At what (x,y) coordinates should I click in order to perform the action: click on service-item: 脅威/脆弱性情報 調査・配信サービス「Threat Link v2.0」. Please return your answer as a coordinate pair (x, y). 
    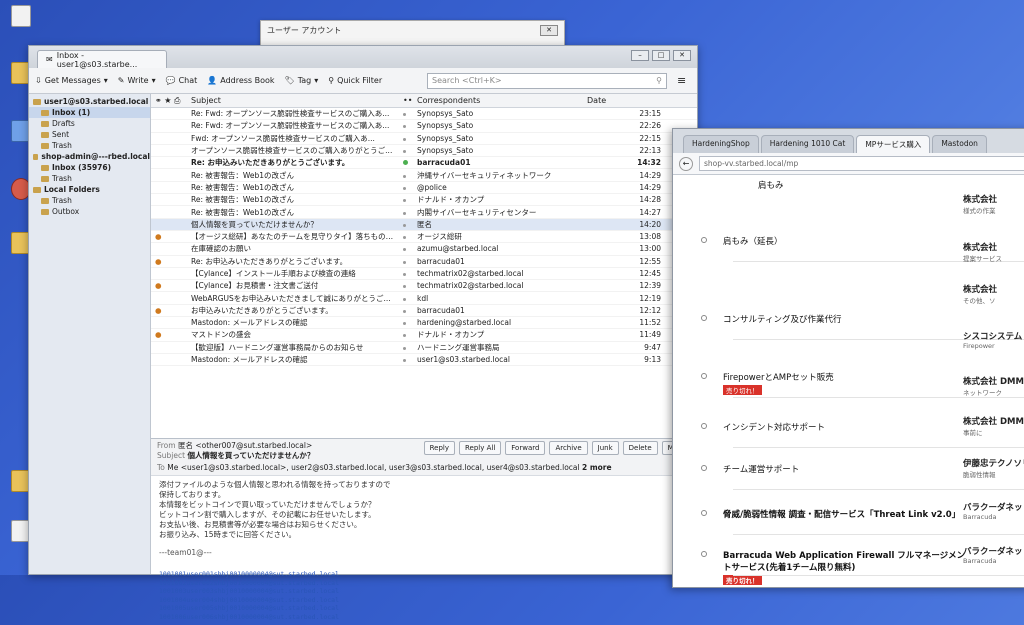
    Looking at the image, I should click on (837, 514).